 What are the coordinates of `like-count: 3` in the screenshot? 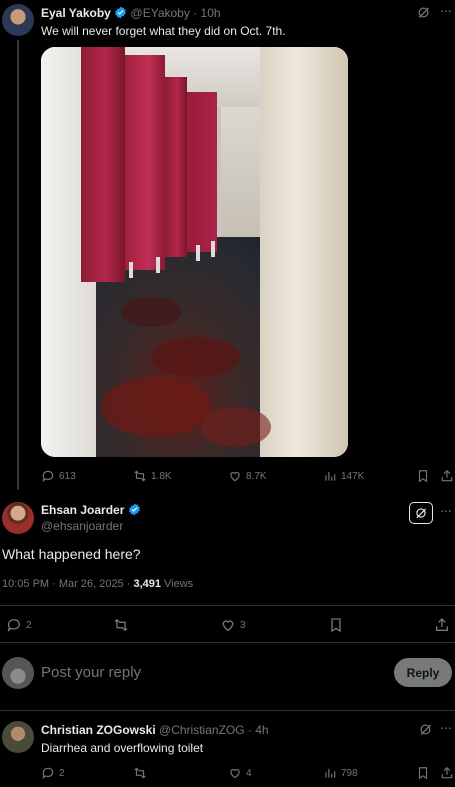 It's located at (243, 625).